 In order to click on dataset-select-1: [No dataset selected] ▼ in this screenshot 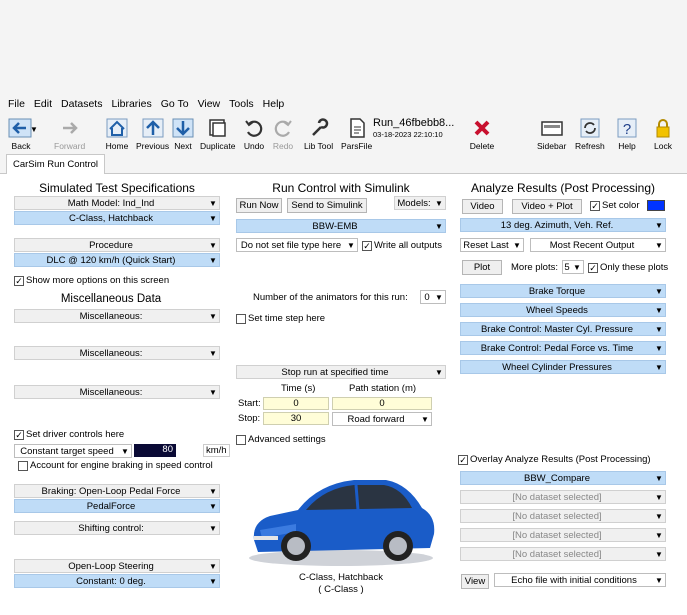, I will do `click(563, 497)`.